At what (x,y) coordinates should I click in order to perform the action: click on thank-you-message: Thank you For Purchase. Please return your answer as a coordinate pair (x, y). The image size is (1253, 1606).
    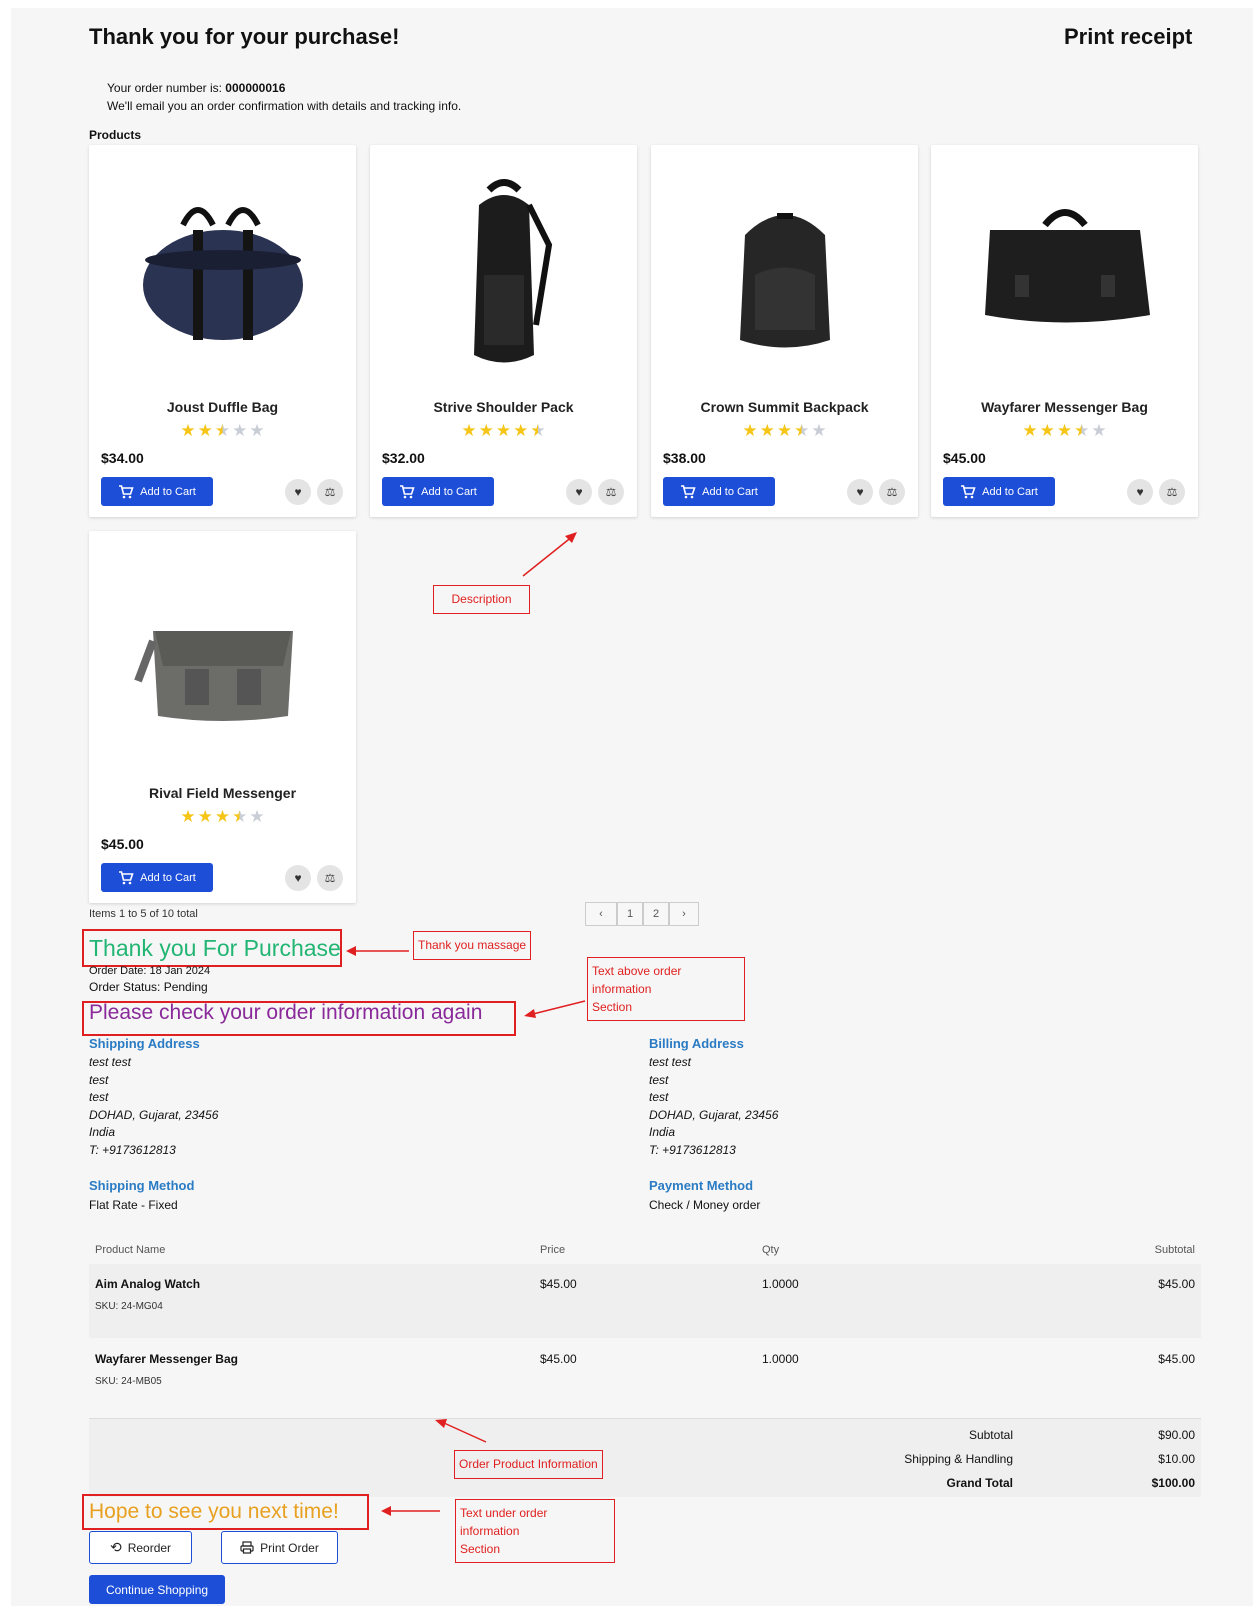
    Looking at the image, I should click on (215, 948).